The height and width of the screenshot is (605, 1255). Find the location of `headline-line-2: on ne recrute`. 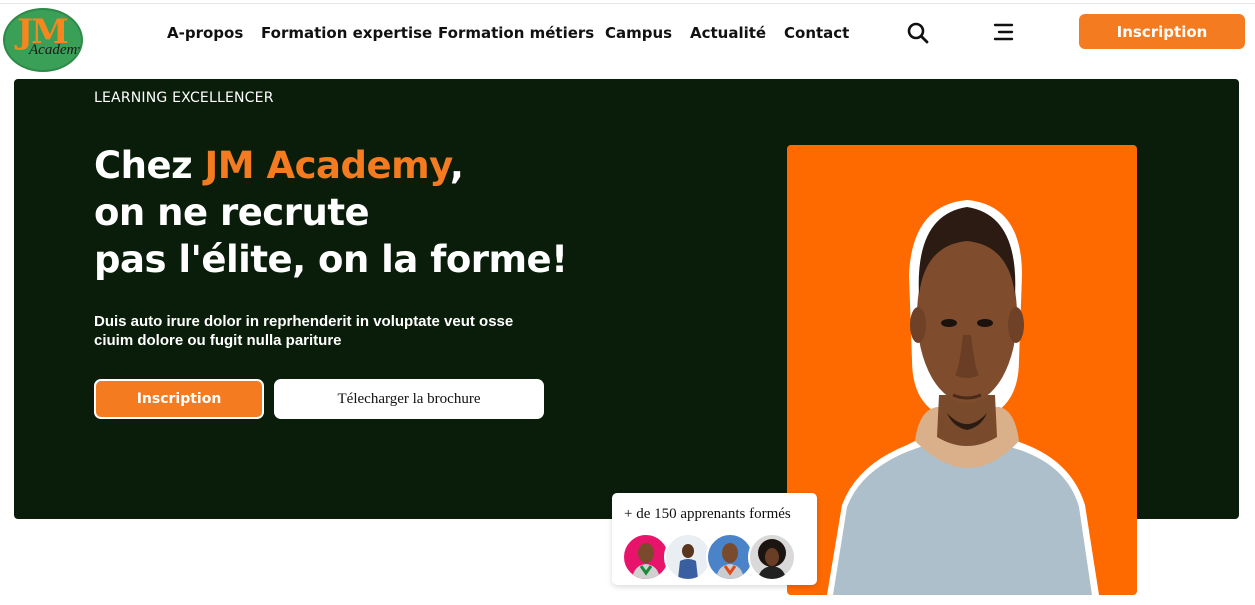

headline-line-2: on ne recrute is located at coordinates (232, 212).